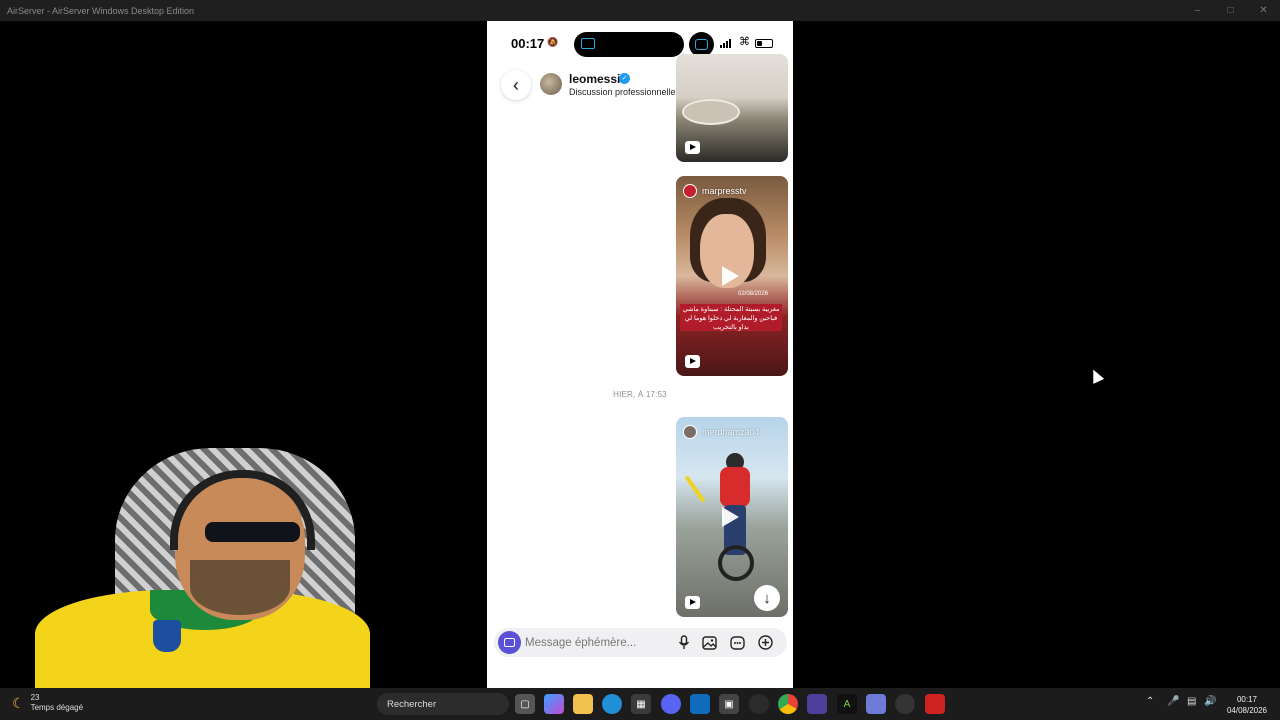 This screenshot has width=1280, height=720. I want to click on dynamic-island, so click(629, 44).